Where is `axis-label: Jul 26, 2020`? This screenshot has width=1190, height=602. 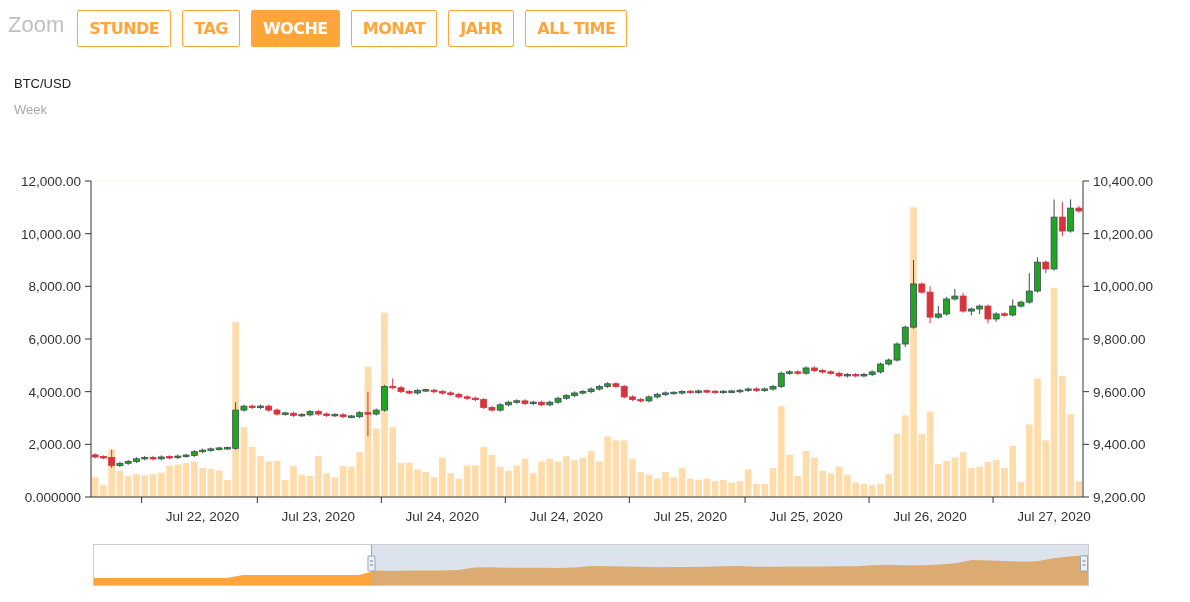
axis-label: Jul 26, 2020 is located at coordinates (930, 516).